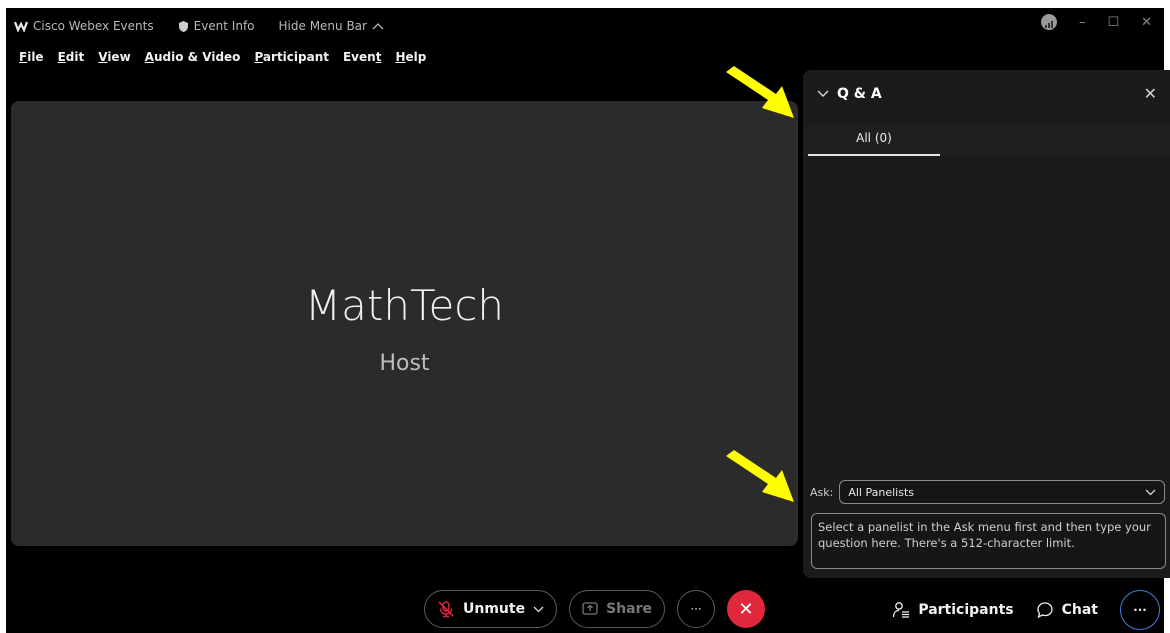 This screenshot has height=633, width=1170. Describe the element at coordinates (1140, 610) in the screenshot. I see `overflow-menu-button: ···` at that location.